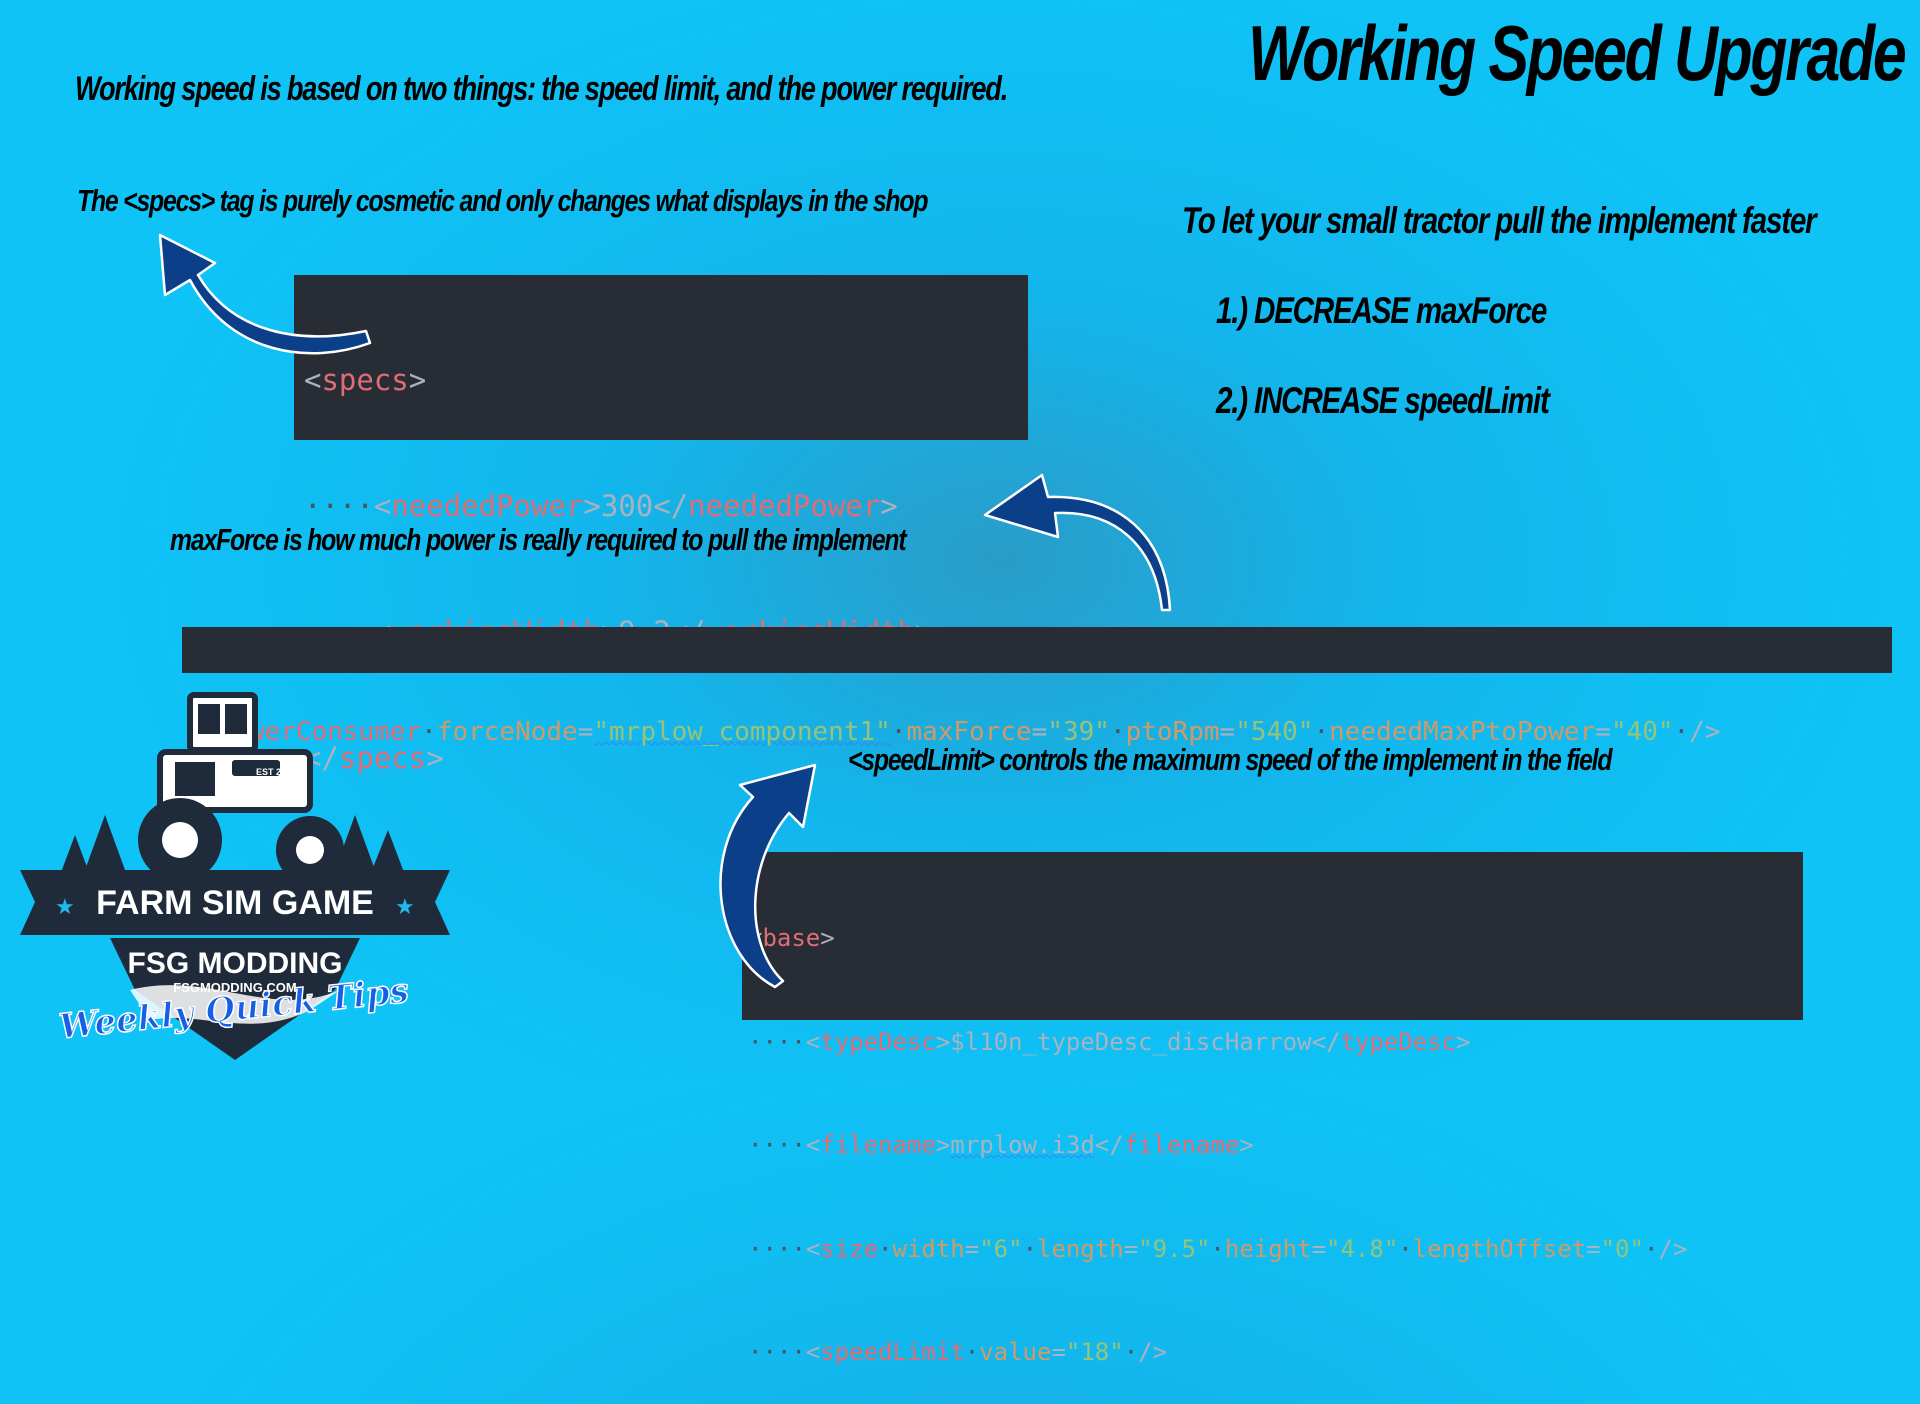  What do you see at coordinates (1398, 1041) in the screenshot?
I see `type-desc-close-tag: typeDesc` at bounding box center [1398, 1041].